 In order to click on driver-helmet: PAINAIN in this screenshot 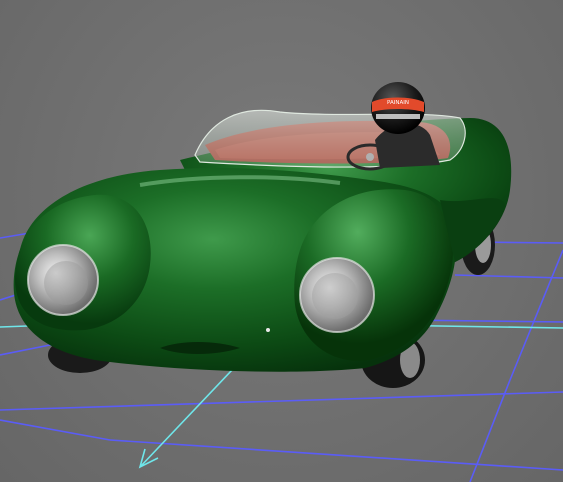, I will do `click(398, 108)`.